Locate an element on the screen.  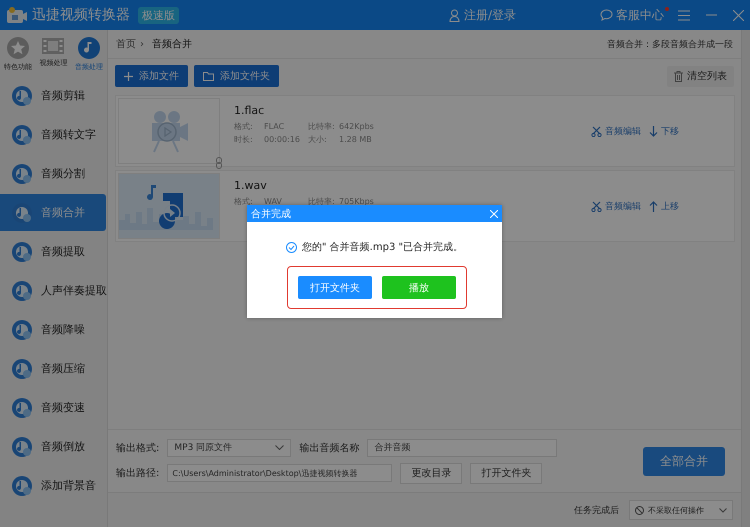
field-label: 任务完成后 is located at coordinates (596, 510).